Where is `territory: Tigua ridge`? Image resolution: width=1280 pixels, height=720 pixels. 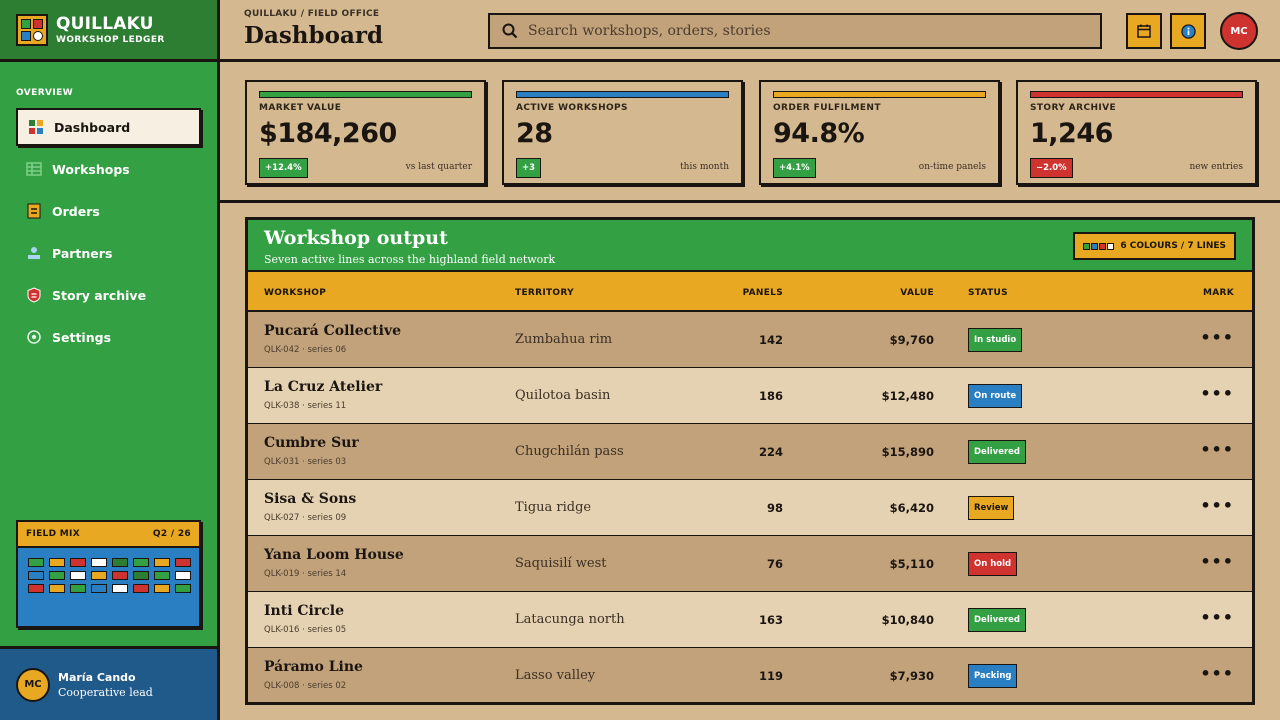 territory: Tigua ridge is located at coordinates (553, 507).